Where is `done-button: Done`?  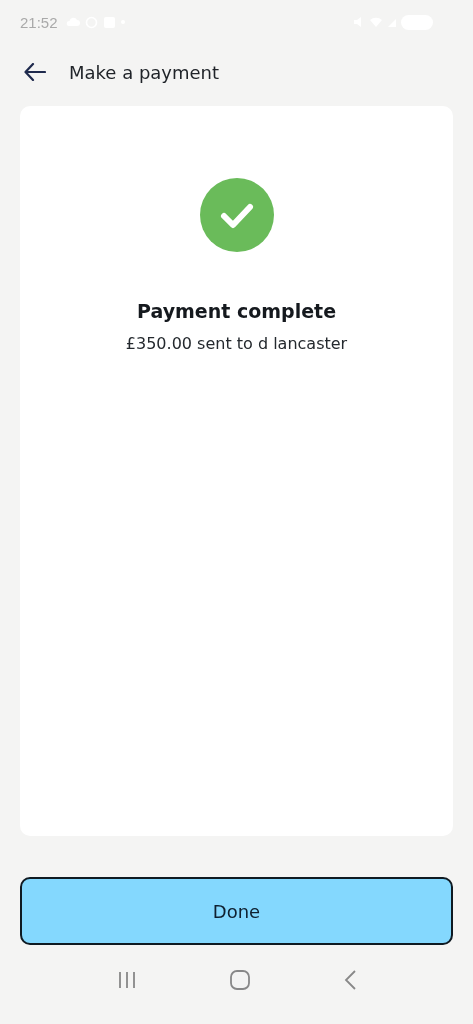
done-button: Done is located at coordinates (236, 911).